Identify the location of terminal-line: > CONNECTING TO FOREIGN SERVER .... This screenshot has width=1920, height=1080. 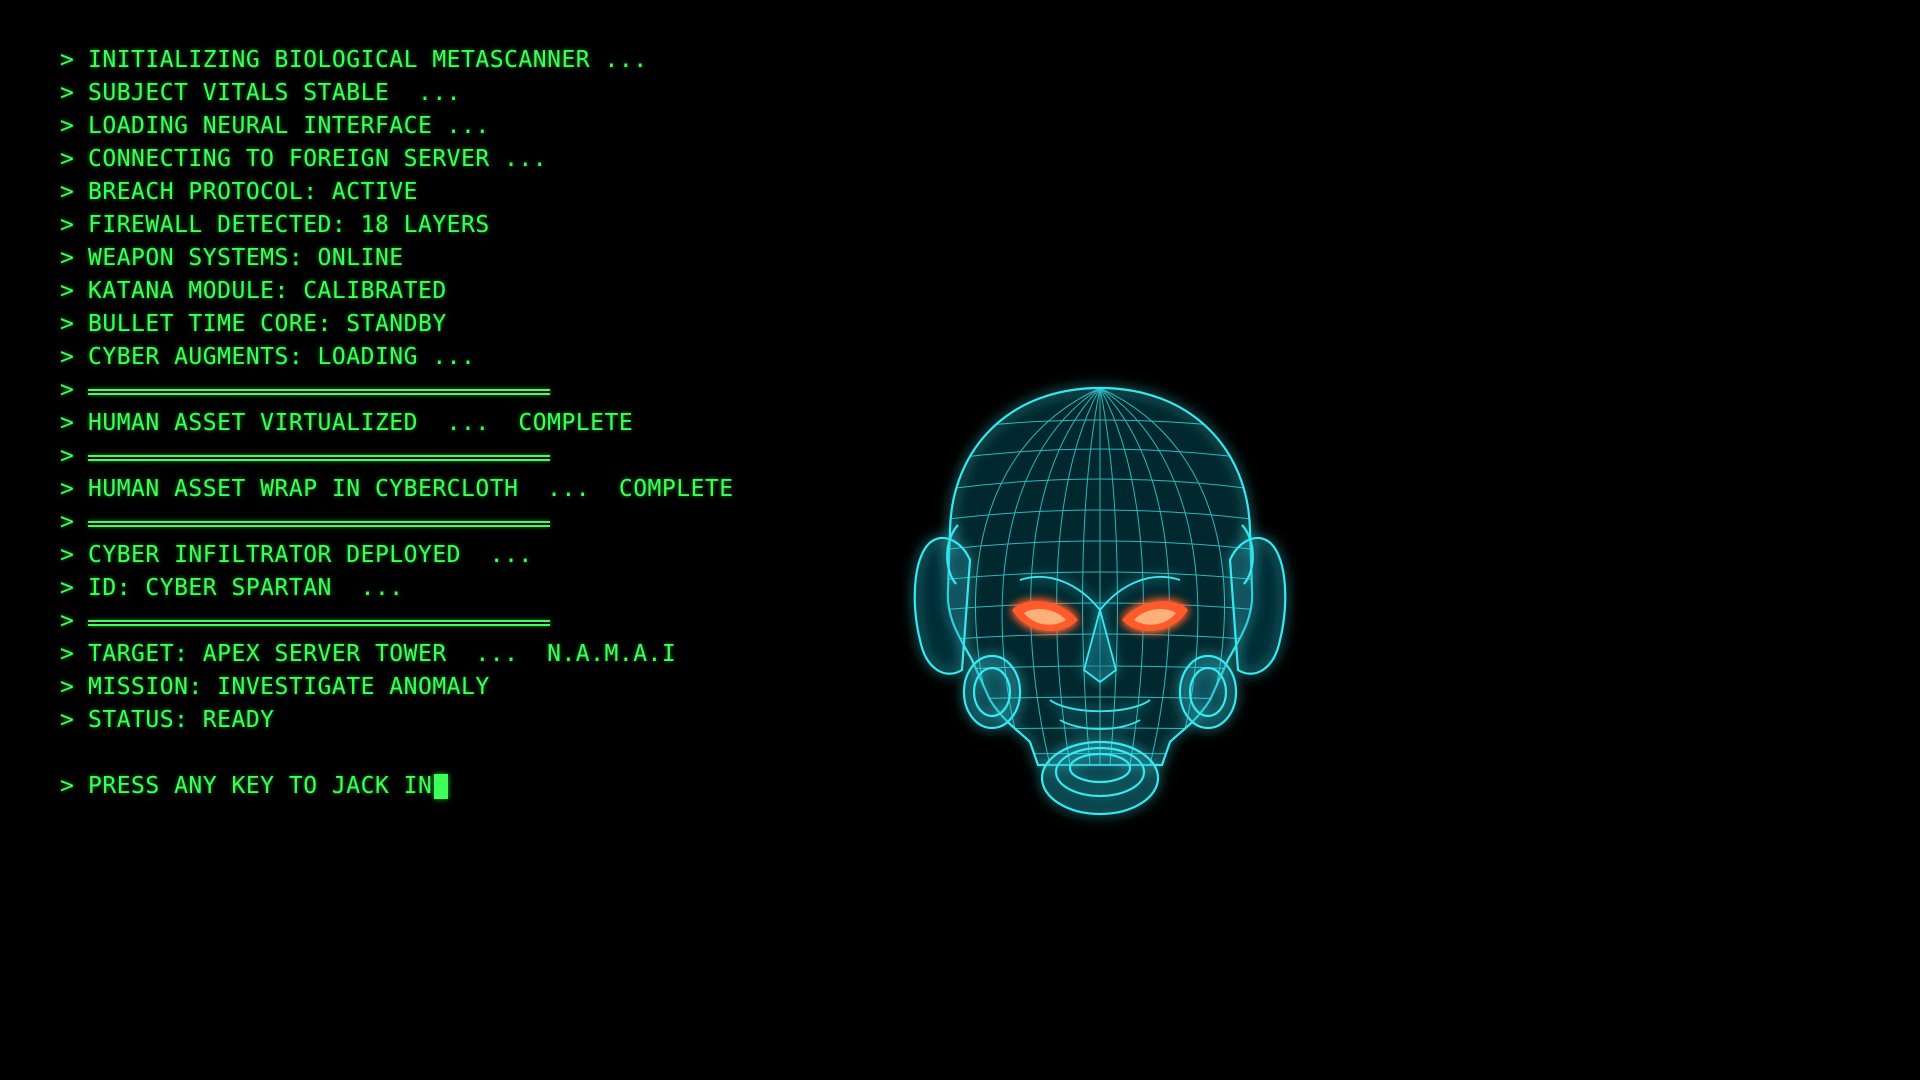
(480, 159).